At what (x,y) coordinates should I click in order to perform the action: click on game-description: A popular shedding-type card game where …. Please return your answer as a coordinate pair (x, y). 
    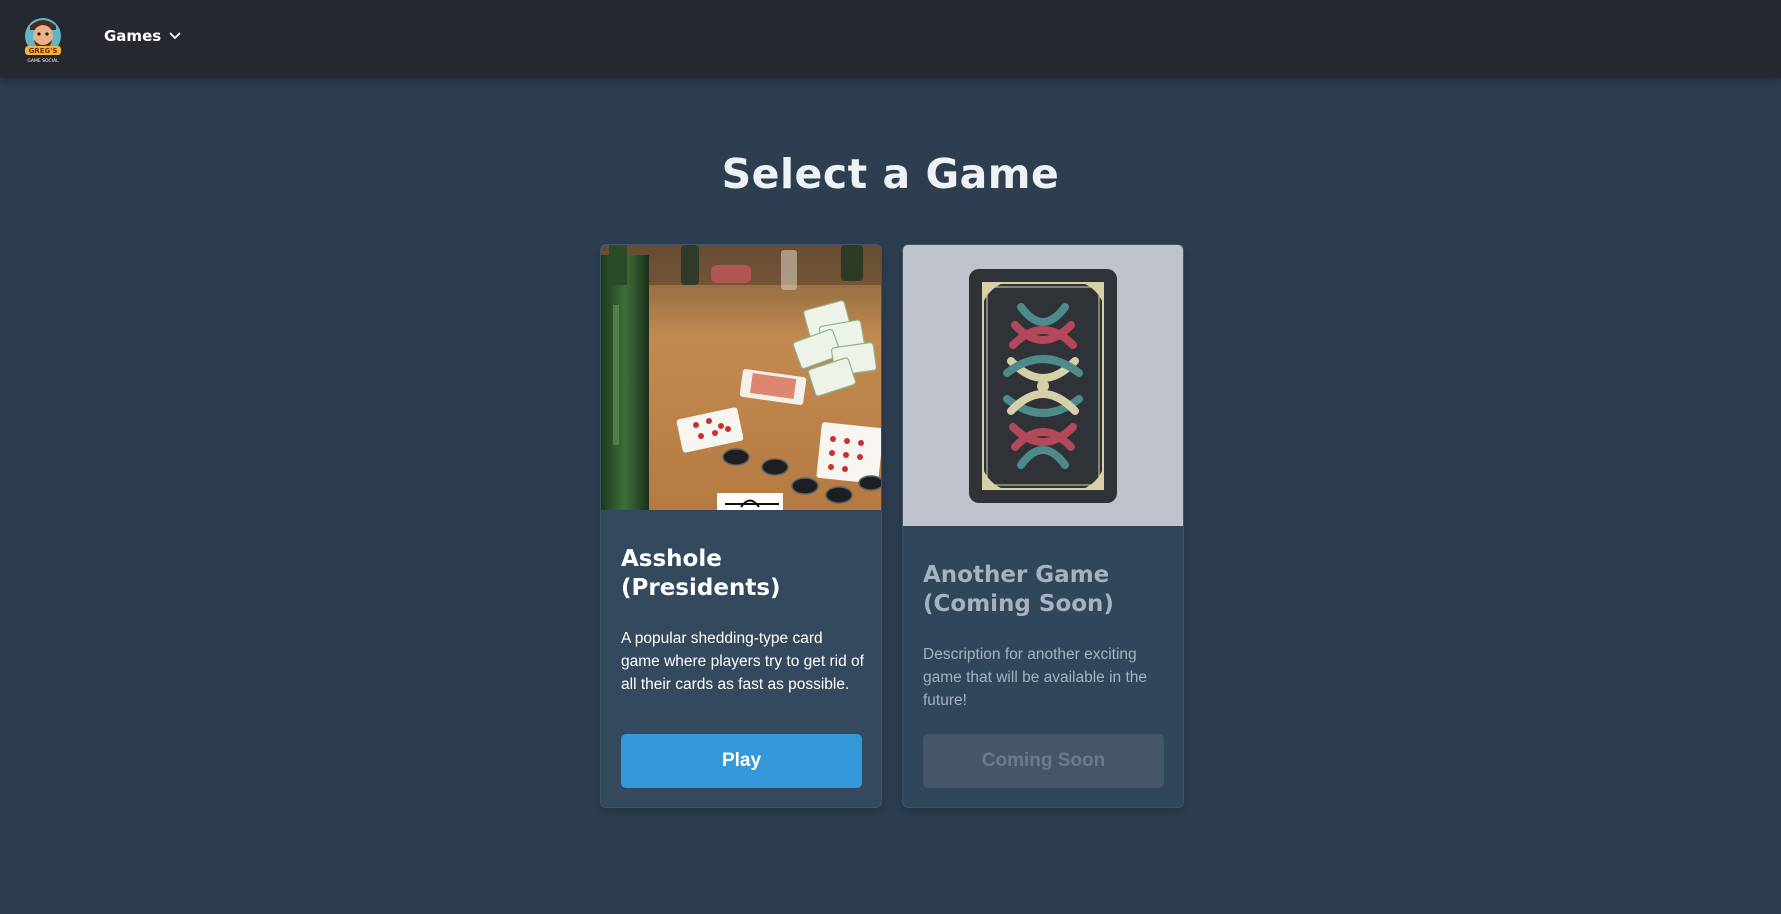
    Looking at the image, I should click on (742, 661).